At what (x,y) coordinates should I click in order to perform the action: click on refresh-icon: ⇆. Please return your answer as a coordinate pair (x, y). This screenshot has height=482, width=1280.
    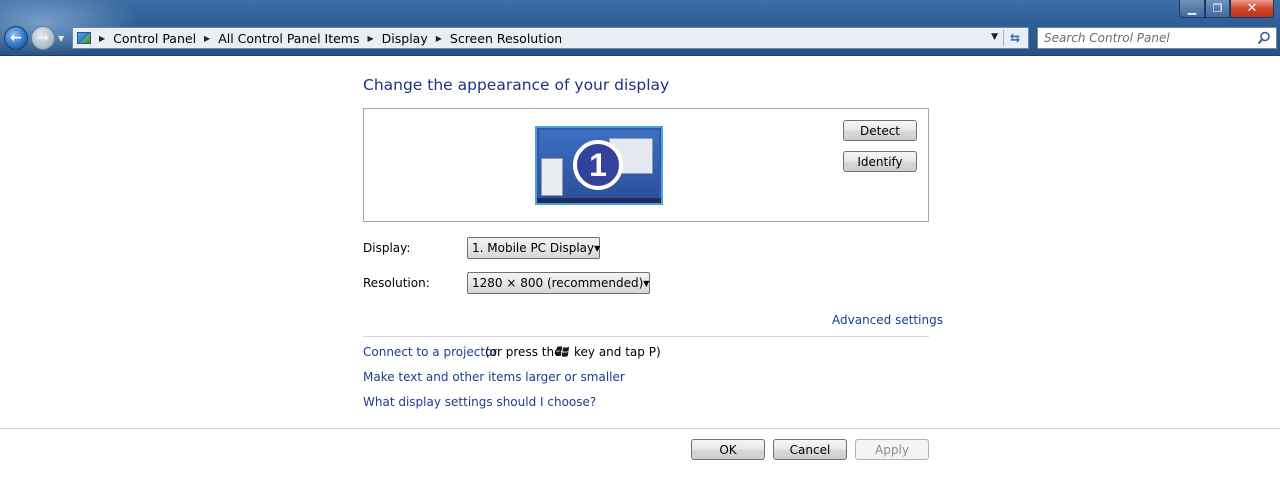
    Looking at the image, I should click on (1015, 38).